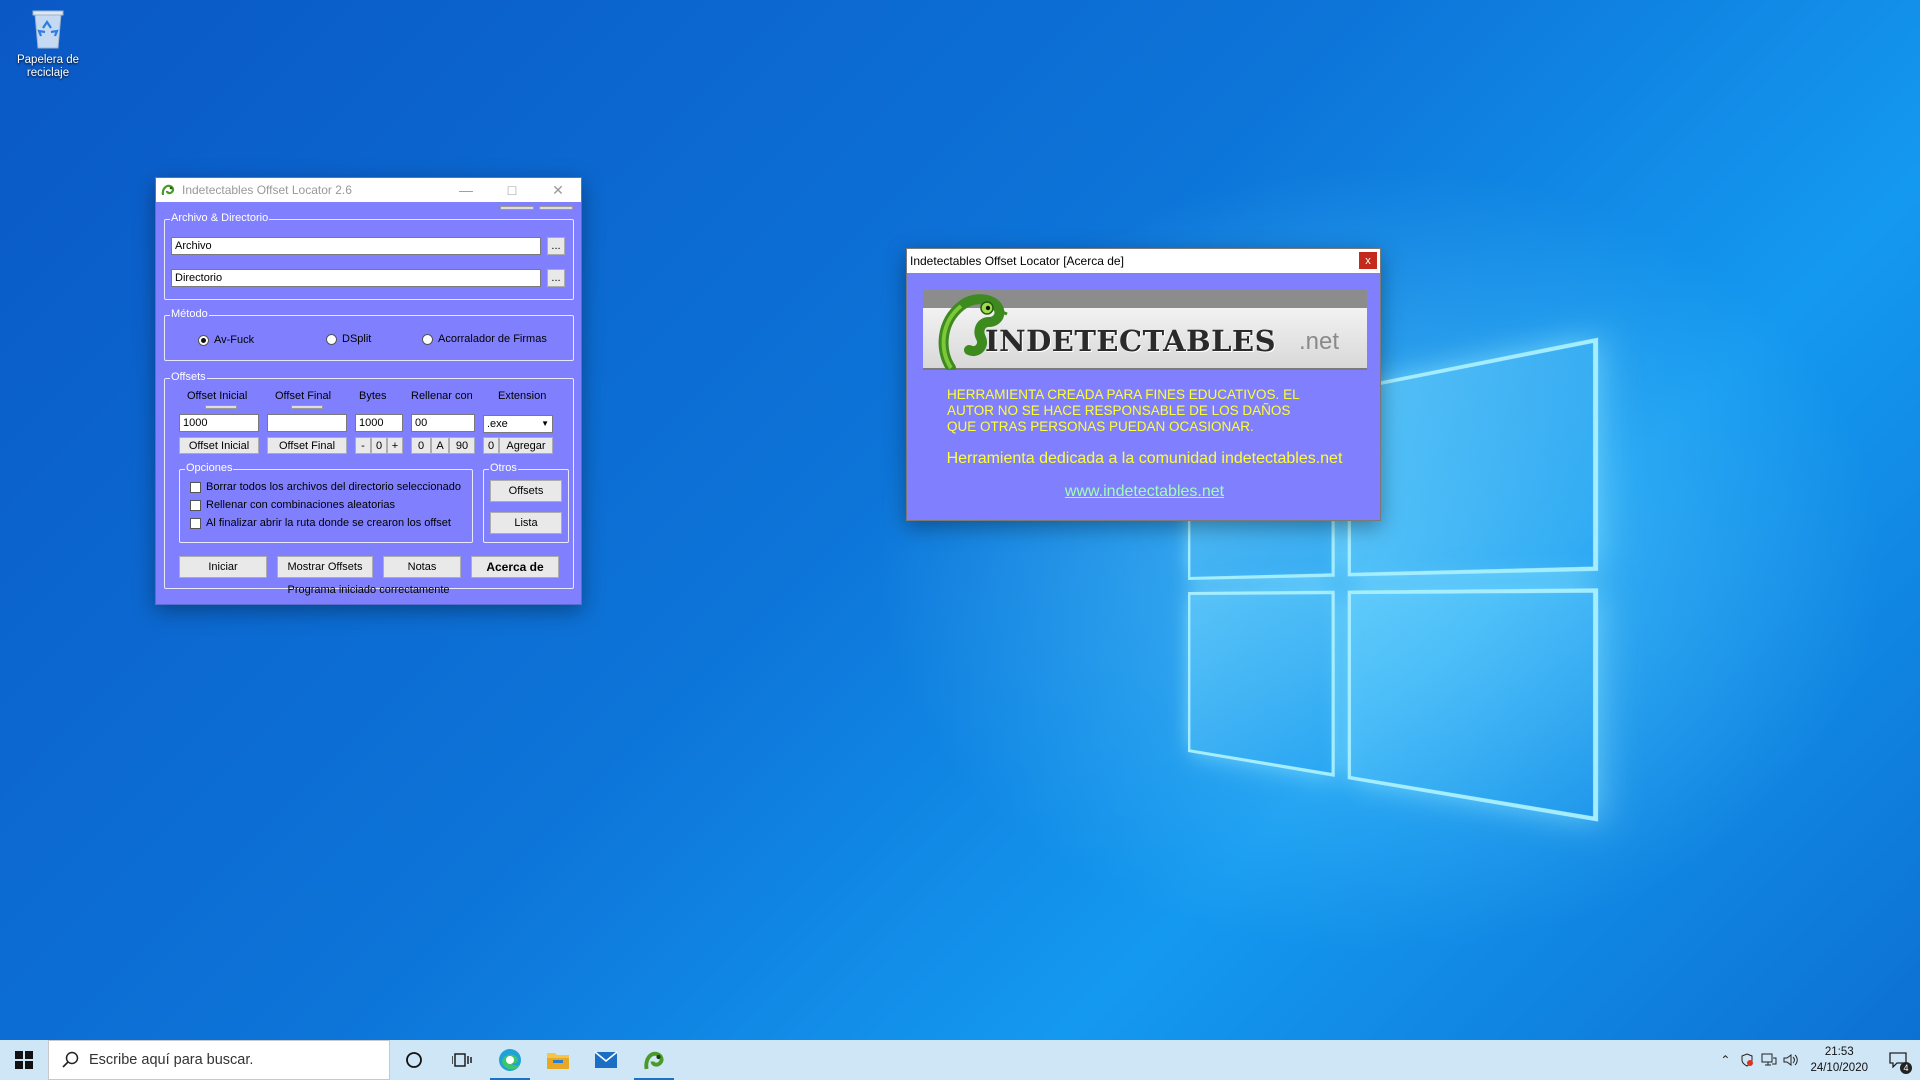  I want to click on windows-start-icon, so click(24, 1060).